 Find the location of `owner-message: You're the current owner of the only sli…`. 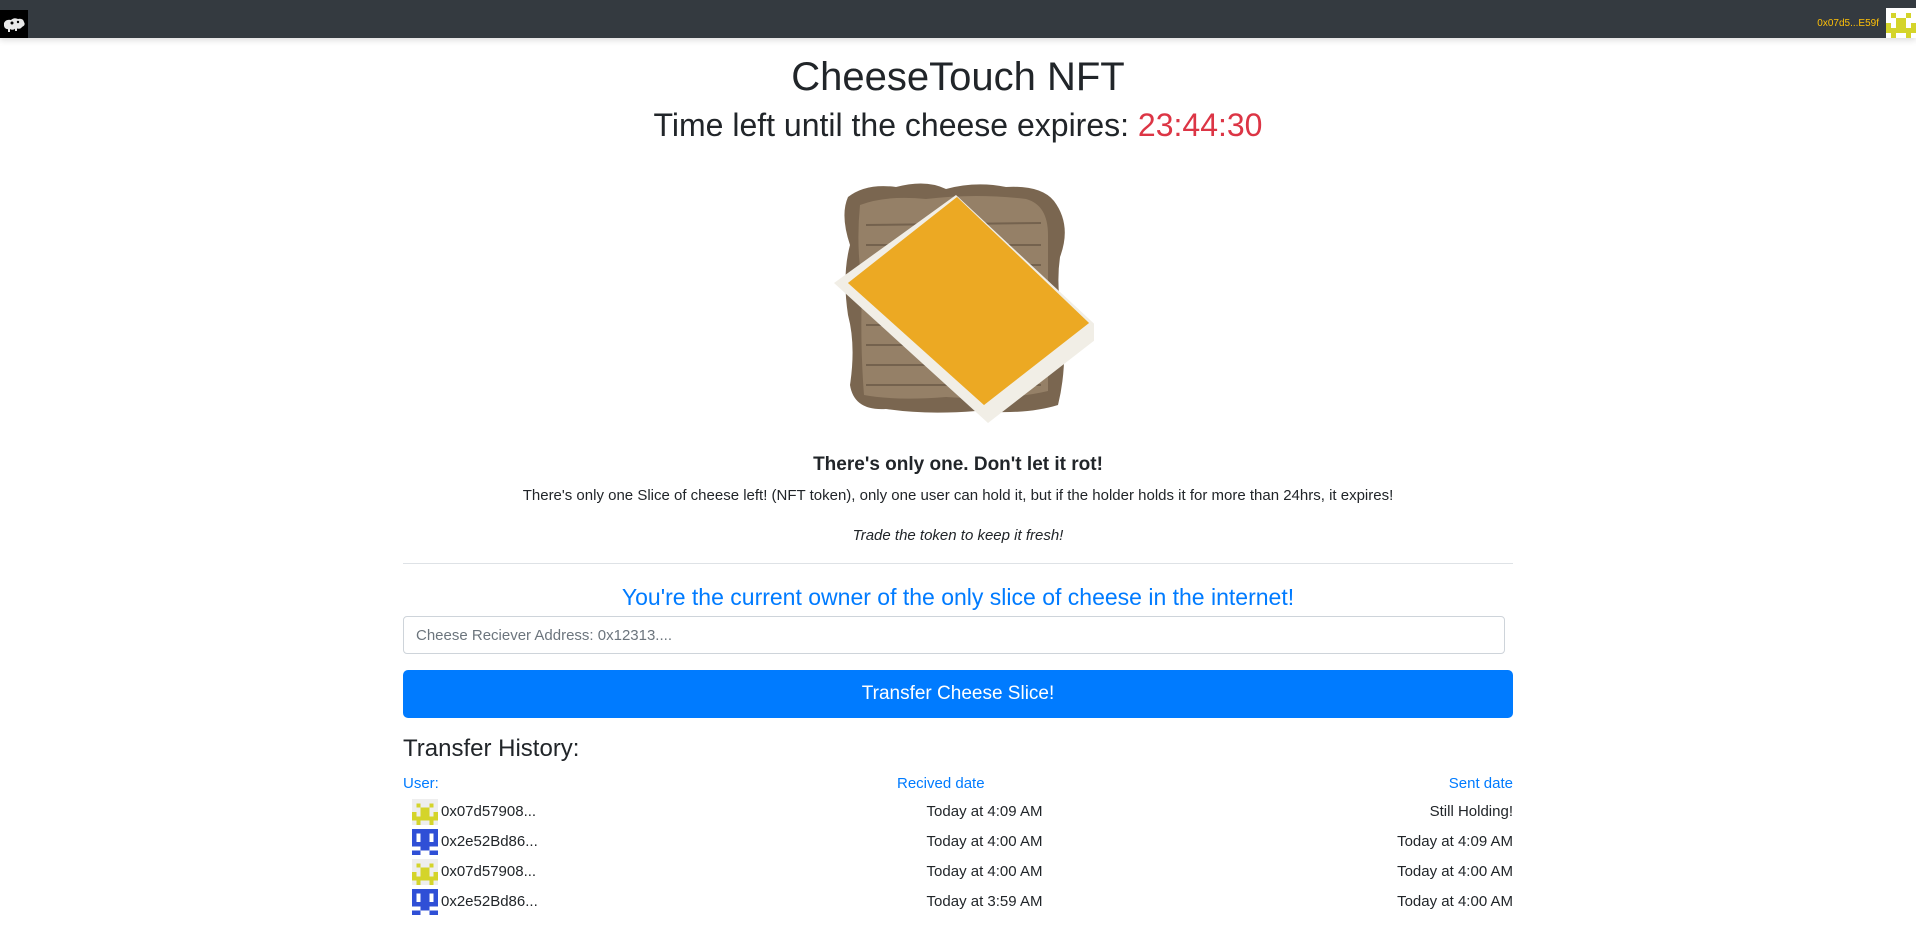

owner-message: You're the current owner of the only sli… is located at coordinates (958, 597).